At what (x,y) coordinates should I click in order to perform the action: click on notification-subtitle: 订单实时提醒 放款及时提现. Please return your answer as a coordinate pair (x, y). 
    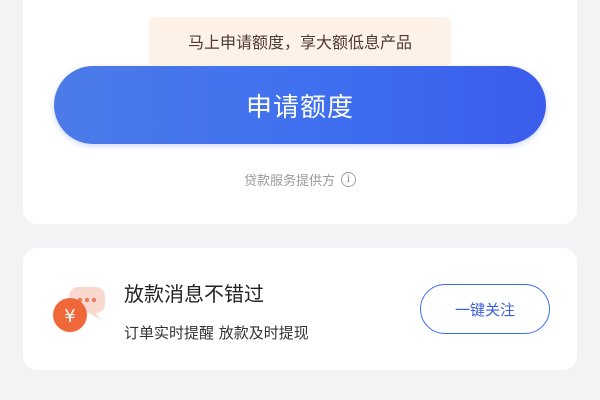
    Looking at the image, I should click on (216, 333).